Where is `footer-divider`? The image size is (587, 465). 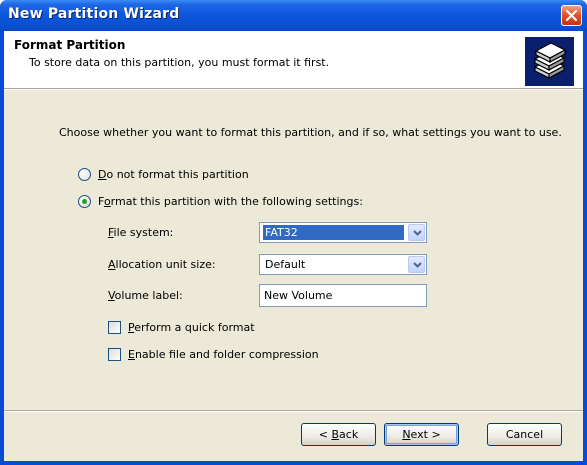
footer-divider is located at coordinates (293, 411).